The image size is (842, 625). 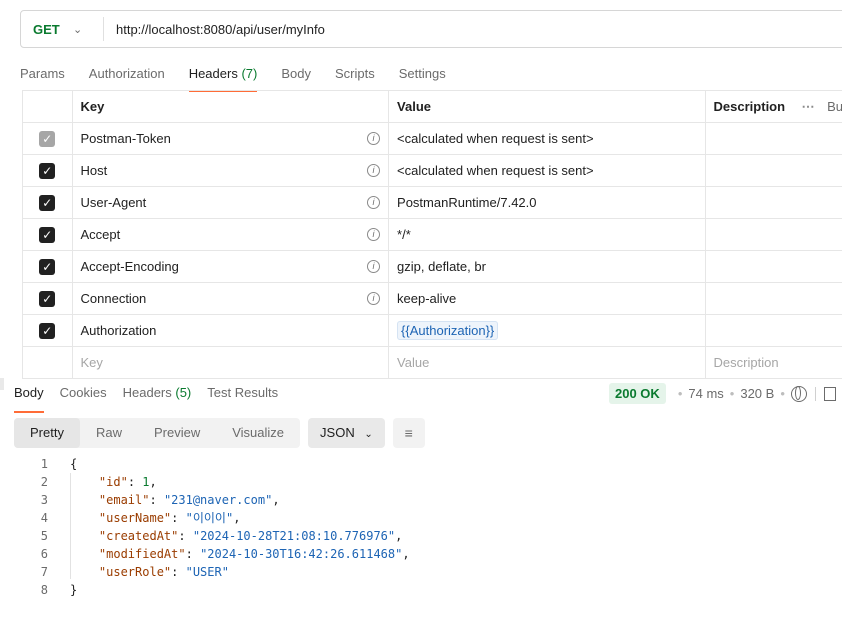 I want to click on value-cell: gzip, deflate, br, so click(x=547, y=266).